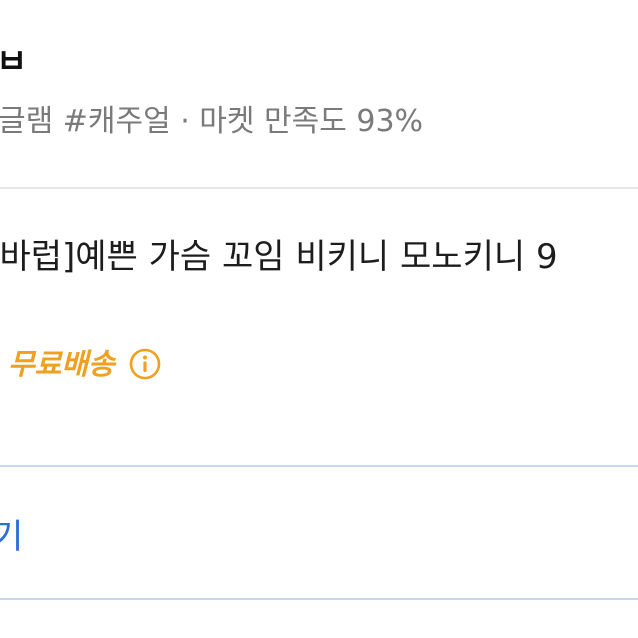 The image size is (638, 638). I want to click on product-title: l바럽]예쁜 가슴 꼬임 비키니 모노키니 9, so click(279, 257).